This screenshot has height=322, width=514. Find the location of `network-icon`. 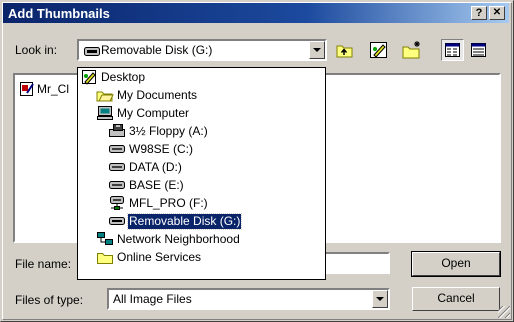

network-icon is located at coordinates (105, 238).